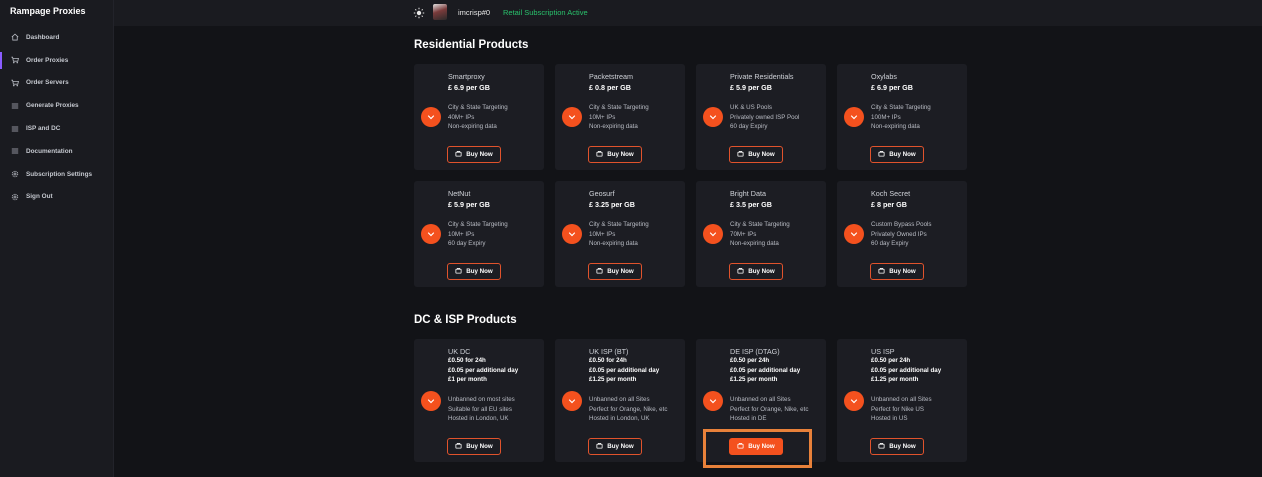  Describe the element at coordinates (754, 243) in the screenshot. I see `product-feature: Non-expiring data` at that location.